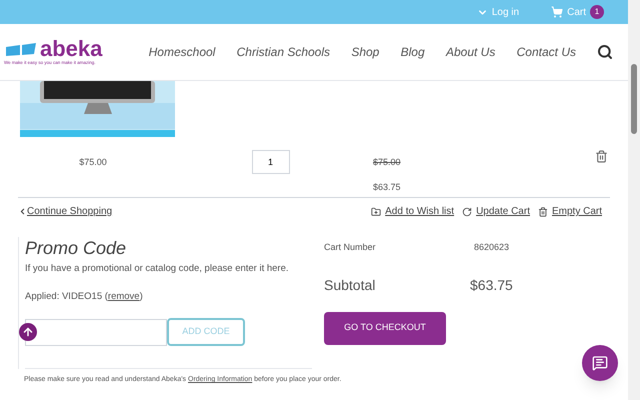 The width and height of the screenshot is (640, 400). Describe the element at coordinates (467, 211) in the screenshot. I see `refresh-icon` at that location.